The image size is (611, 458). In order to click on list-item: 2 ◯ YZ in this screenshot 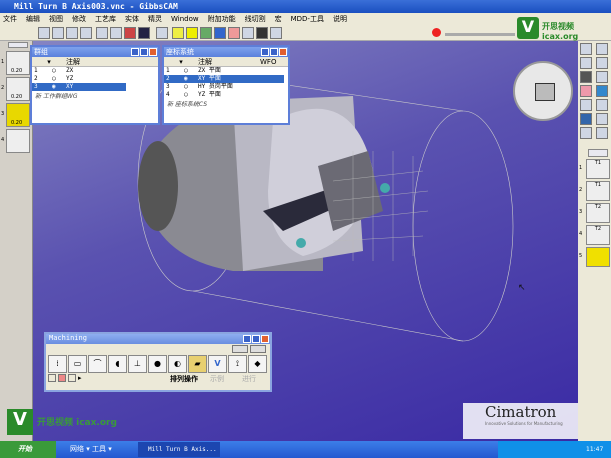, I will do `click(95, 79)`.